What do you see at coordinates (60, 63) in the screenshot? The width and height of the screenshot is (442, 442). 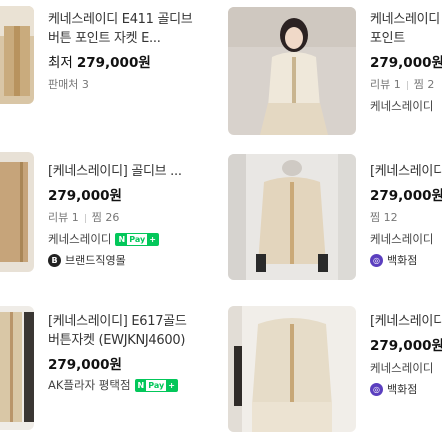 I see `lowest-price-label: 최저` at bounding box center [60, 63].